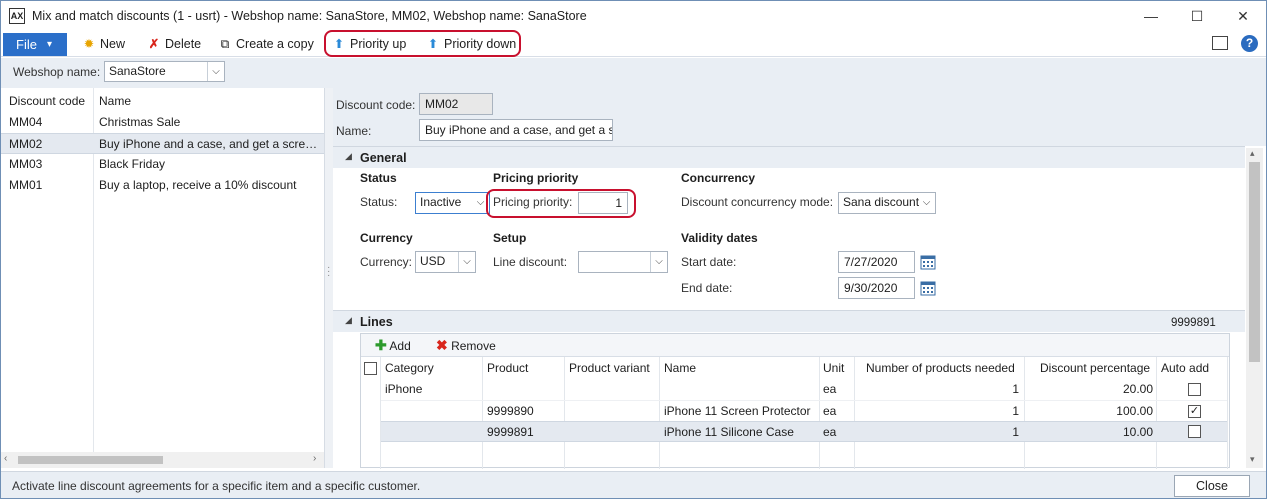 Image resolution: width=1267 pixels, height=499 pixels. What do you see at coordinates (26, 44) in the screenshot?
I see `file-label: File` at bounding box center [26, 44].